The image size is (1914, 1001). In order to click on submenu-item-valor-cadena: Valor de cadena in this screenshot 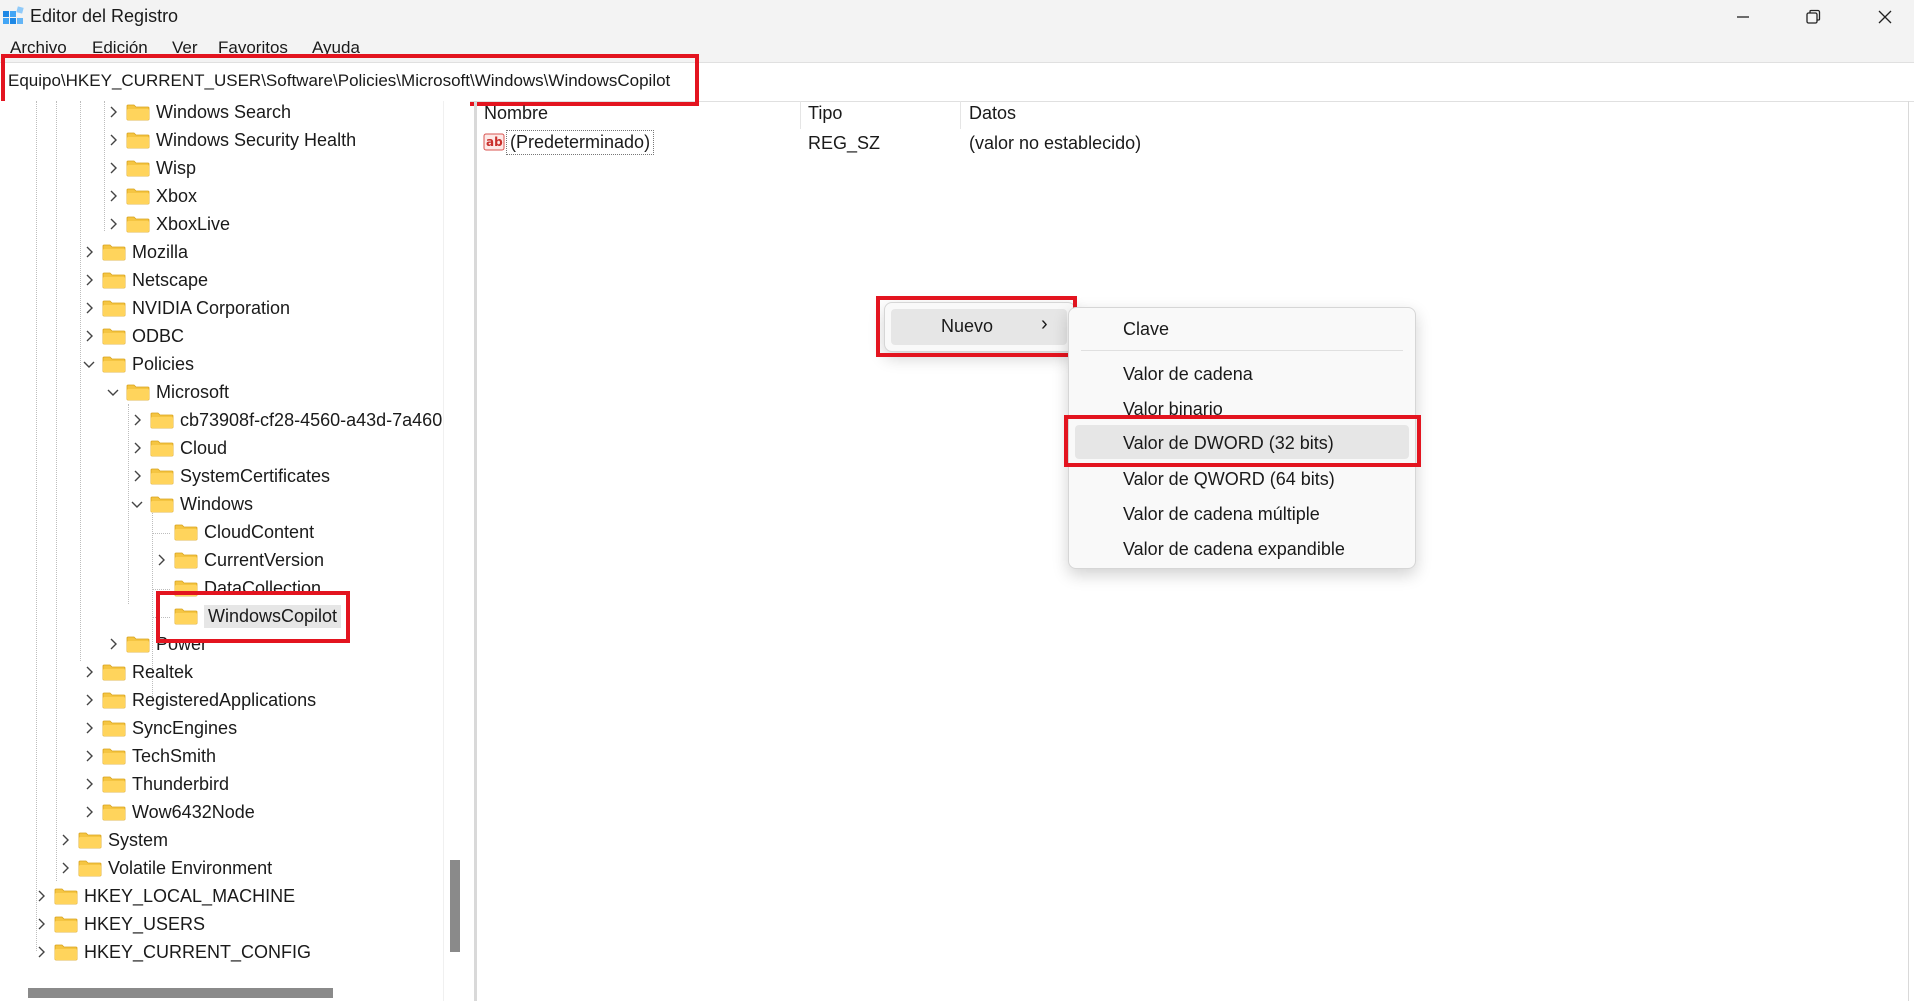, I will do `click(1188, 374)`.